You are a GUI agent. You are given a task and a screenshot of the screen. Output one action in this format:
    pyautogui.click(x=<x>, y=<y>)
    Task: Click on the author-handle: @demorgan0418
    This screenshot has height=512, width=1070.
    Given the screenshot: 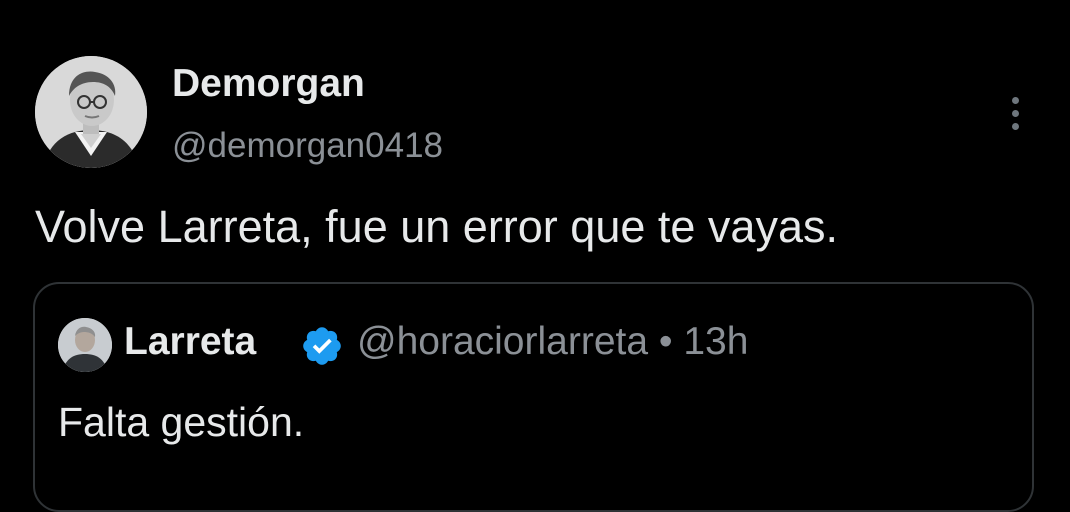 What is the action you would take?
    pyautogui.click(x=307, y=146)
    